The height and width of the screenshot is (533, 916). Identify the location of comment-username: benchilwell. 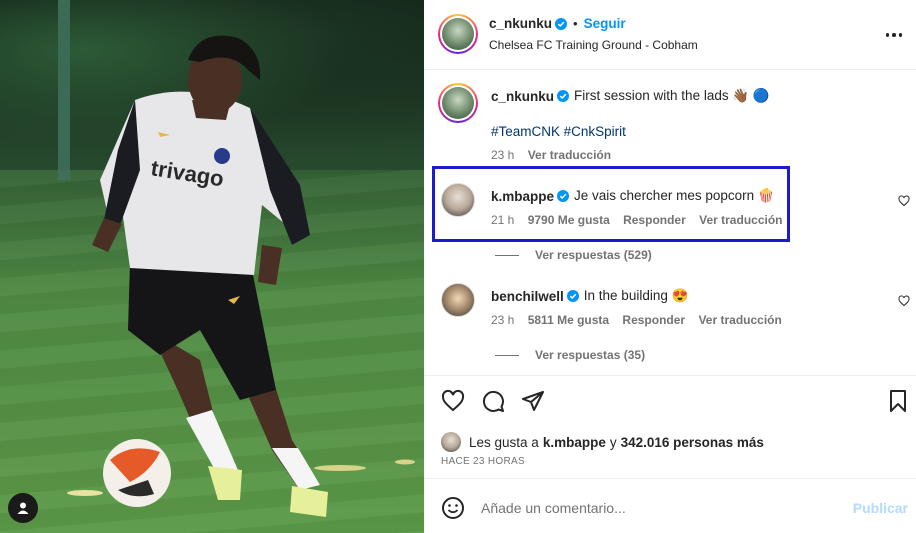
(527, 296).